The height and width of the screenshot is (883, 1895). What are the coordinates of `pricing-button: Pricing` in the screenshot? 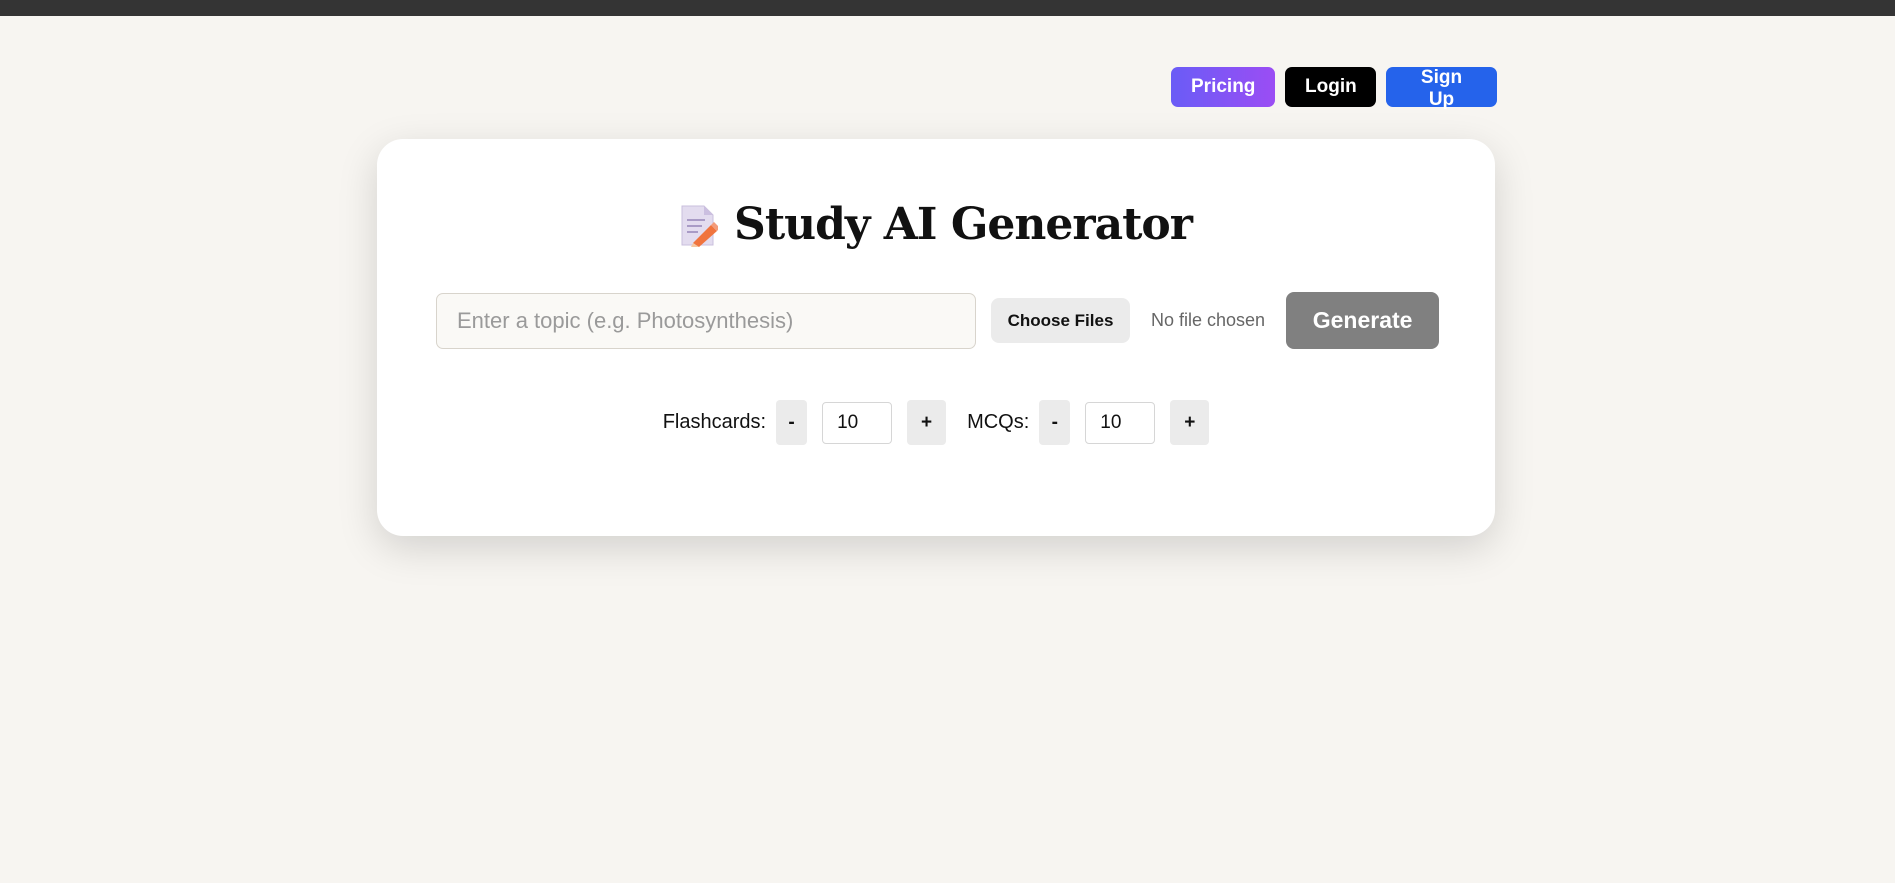 It's located at (1223, 87).